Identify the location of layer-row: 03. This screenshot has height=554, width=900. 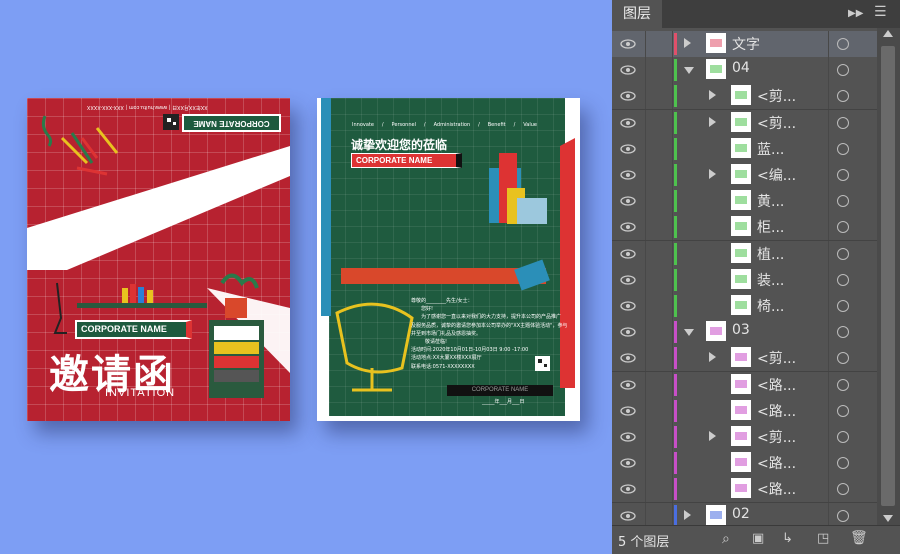
(744, 333).